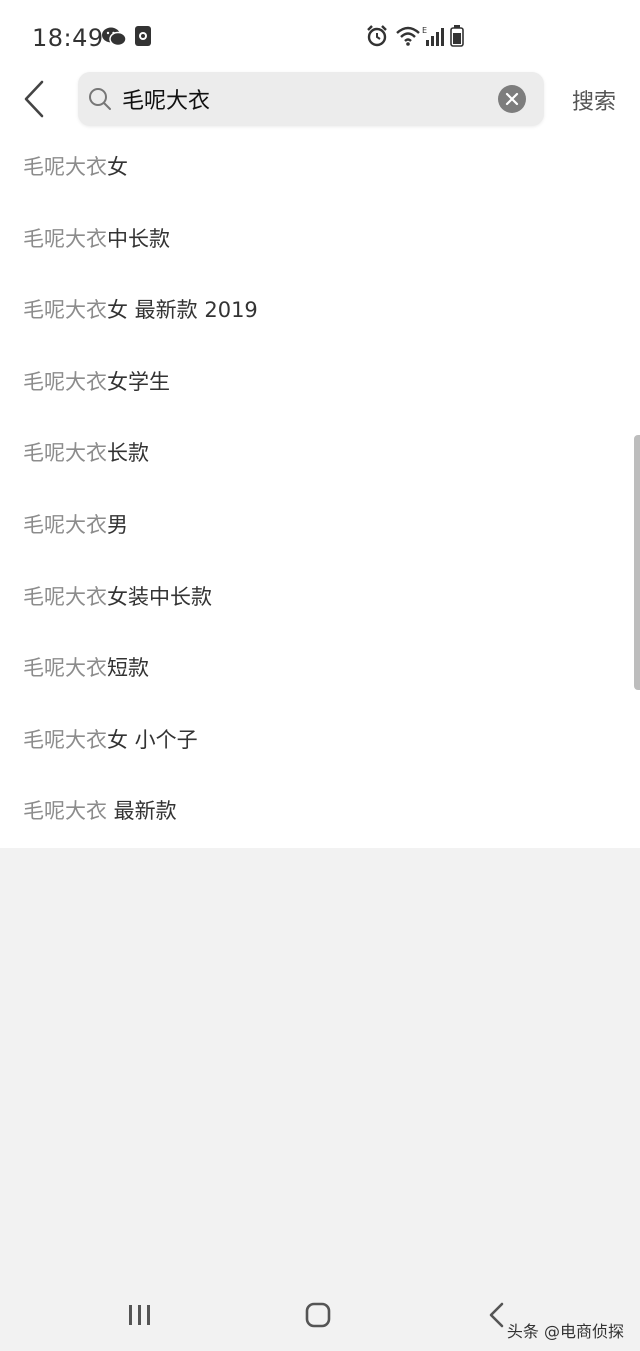  I want to click on scrollbar-thumb, so click(637, 562).